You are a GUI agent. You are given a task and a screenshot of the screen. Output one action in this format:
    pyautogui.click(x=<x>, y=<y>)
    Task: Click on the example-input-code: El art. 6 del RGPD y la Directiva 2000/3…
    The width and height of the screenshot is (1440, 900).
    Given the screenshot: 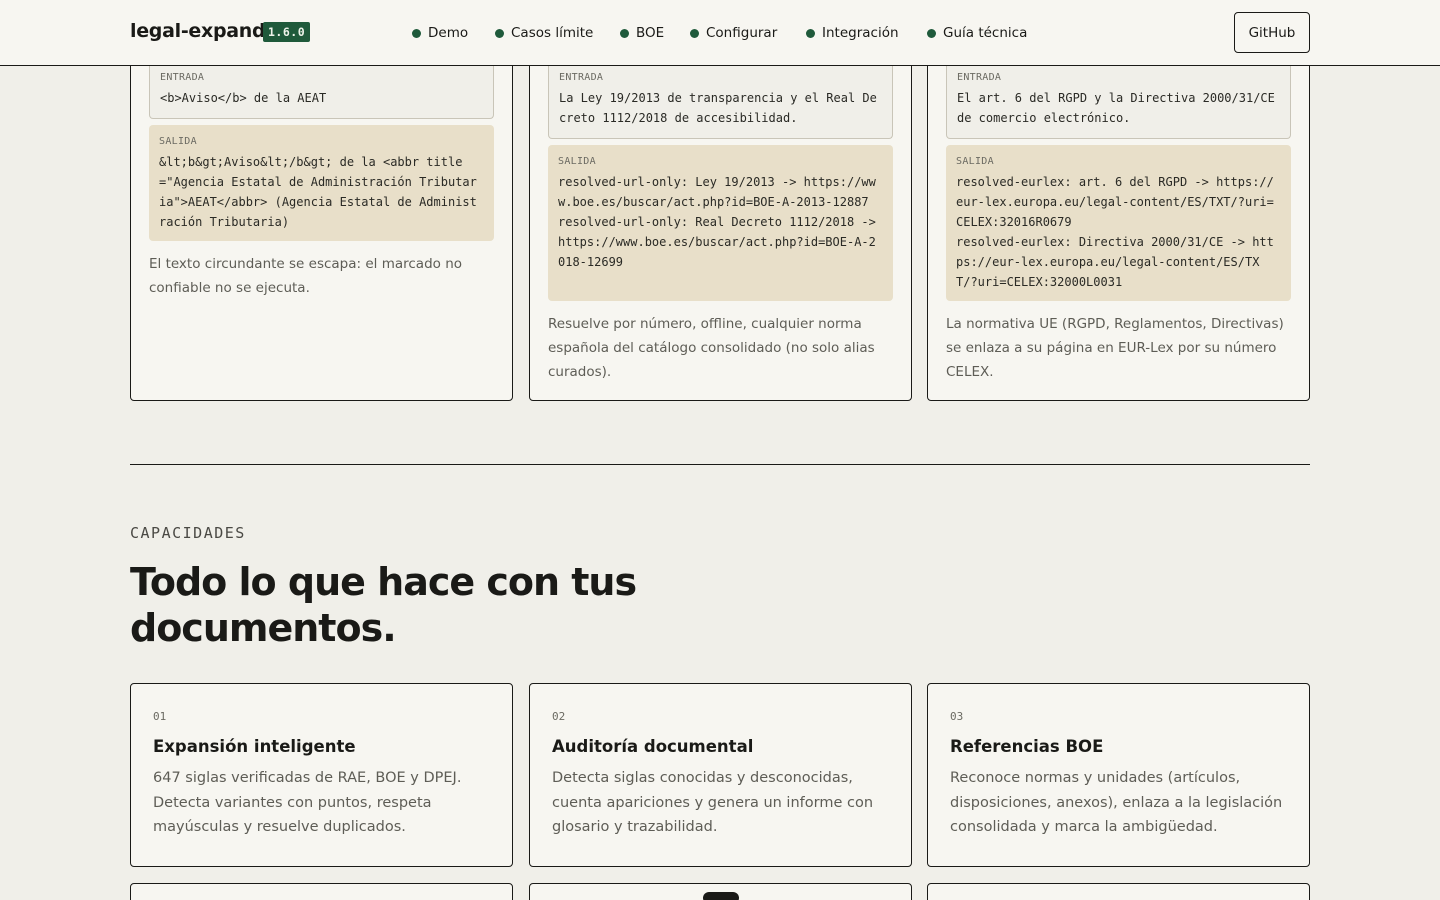 What is the action you would take?
    pyautogui.click(x=1120, y=108)
    